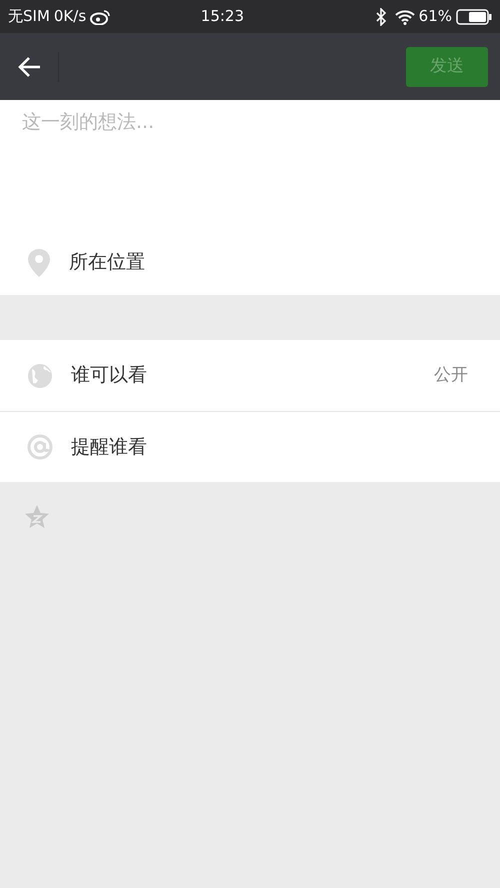 The width and height of the screenshot is (500, 888). What do you see at coordinates (435, 17) in the screenshot?
I see `battery-percent: 61%` at bounding box center [435, 17].